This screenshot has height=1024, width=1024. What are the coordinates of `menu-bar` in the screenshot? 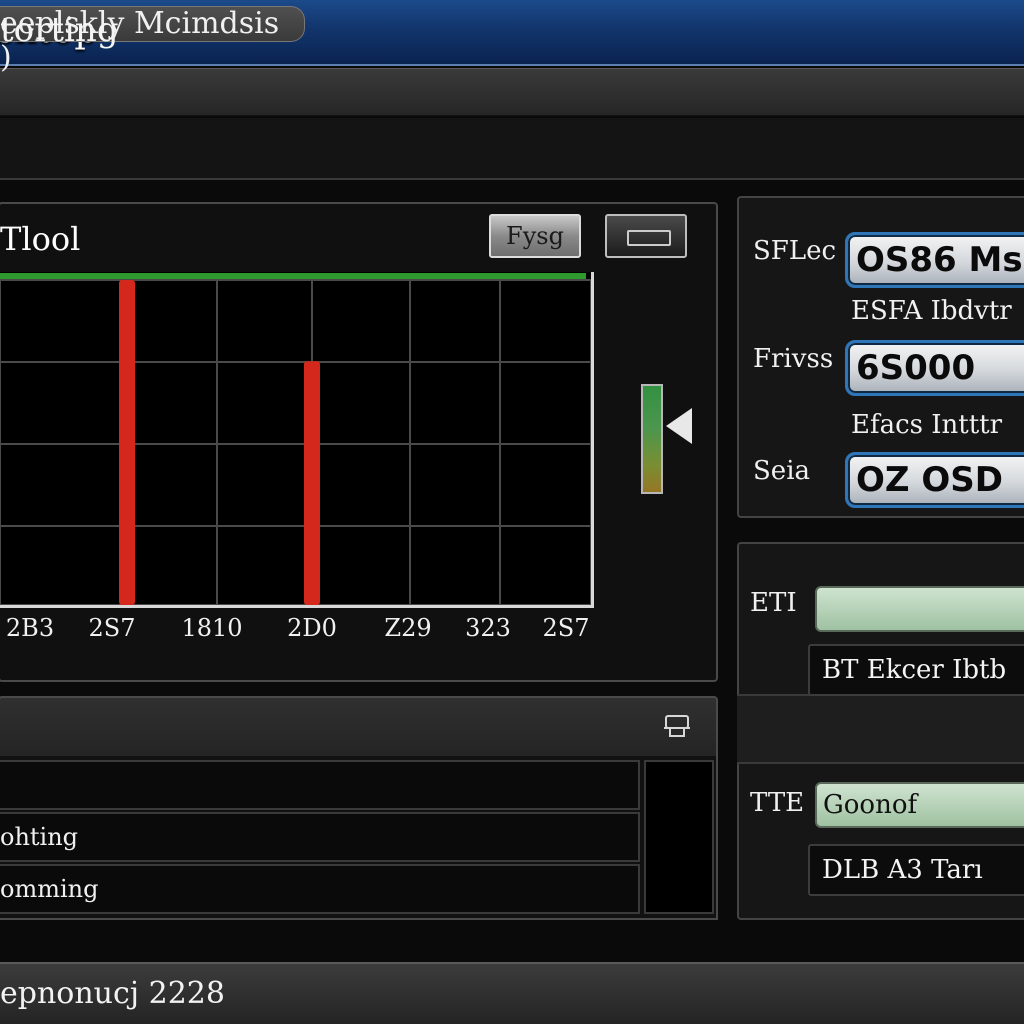 It's located at (512, 92).